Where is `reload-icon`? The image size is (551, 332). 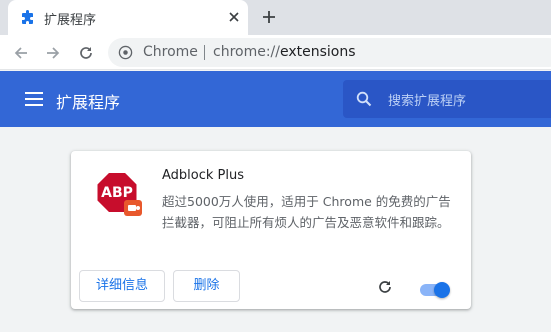 reload-icon is located at coordinates (86, 53).